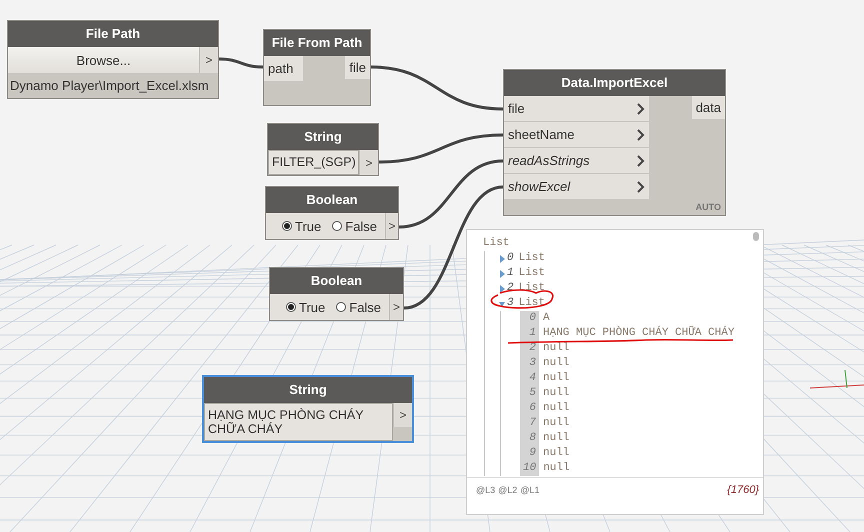  I want to click on file-path-text: Dynamo Player\Import_Excel.xlsm, so click(109, 86).